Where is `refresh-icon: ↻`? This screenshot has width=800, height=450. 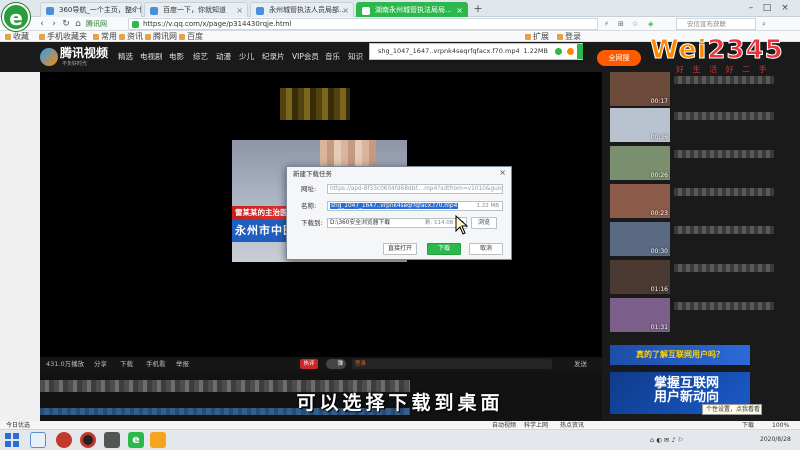
refresh-icon: ↻ is located at coordinates (66, 24).